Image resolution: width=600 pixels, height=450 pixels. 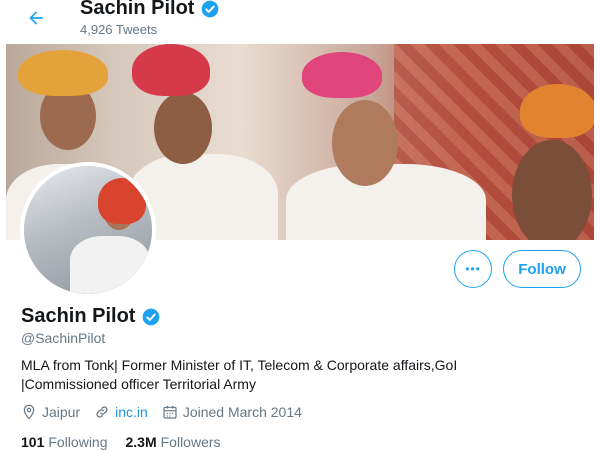 I want to click on profile-name-row: Sachin Pilot, so click(x=91, y=316).